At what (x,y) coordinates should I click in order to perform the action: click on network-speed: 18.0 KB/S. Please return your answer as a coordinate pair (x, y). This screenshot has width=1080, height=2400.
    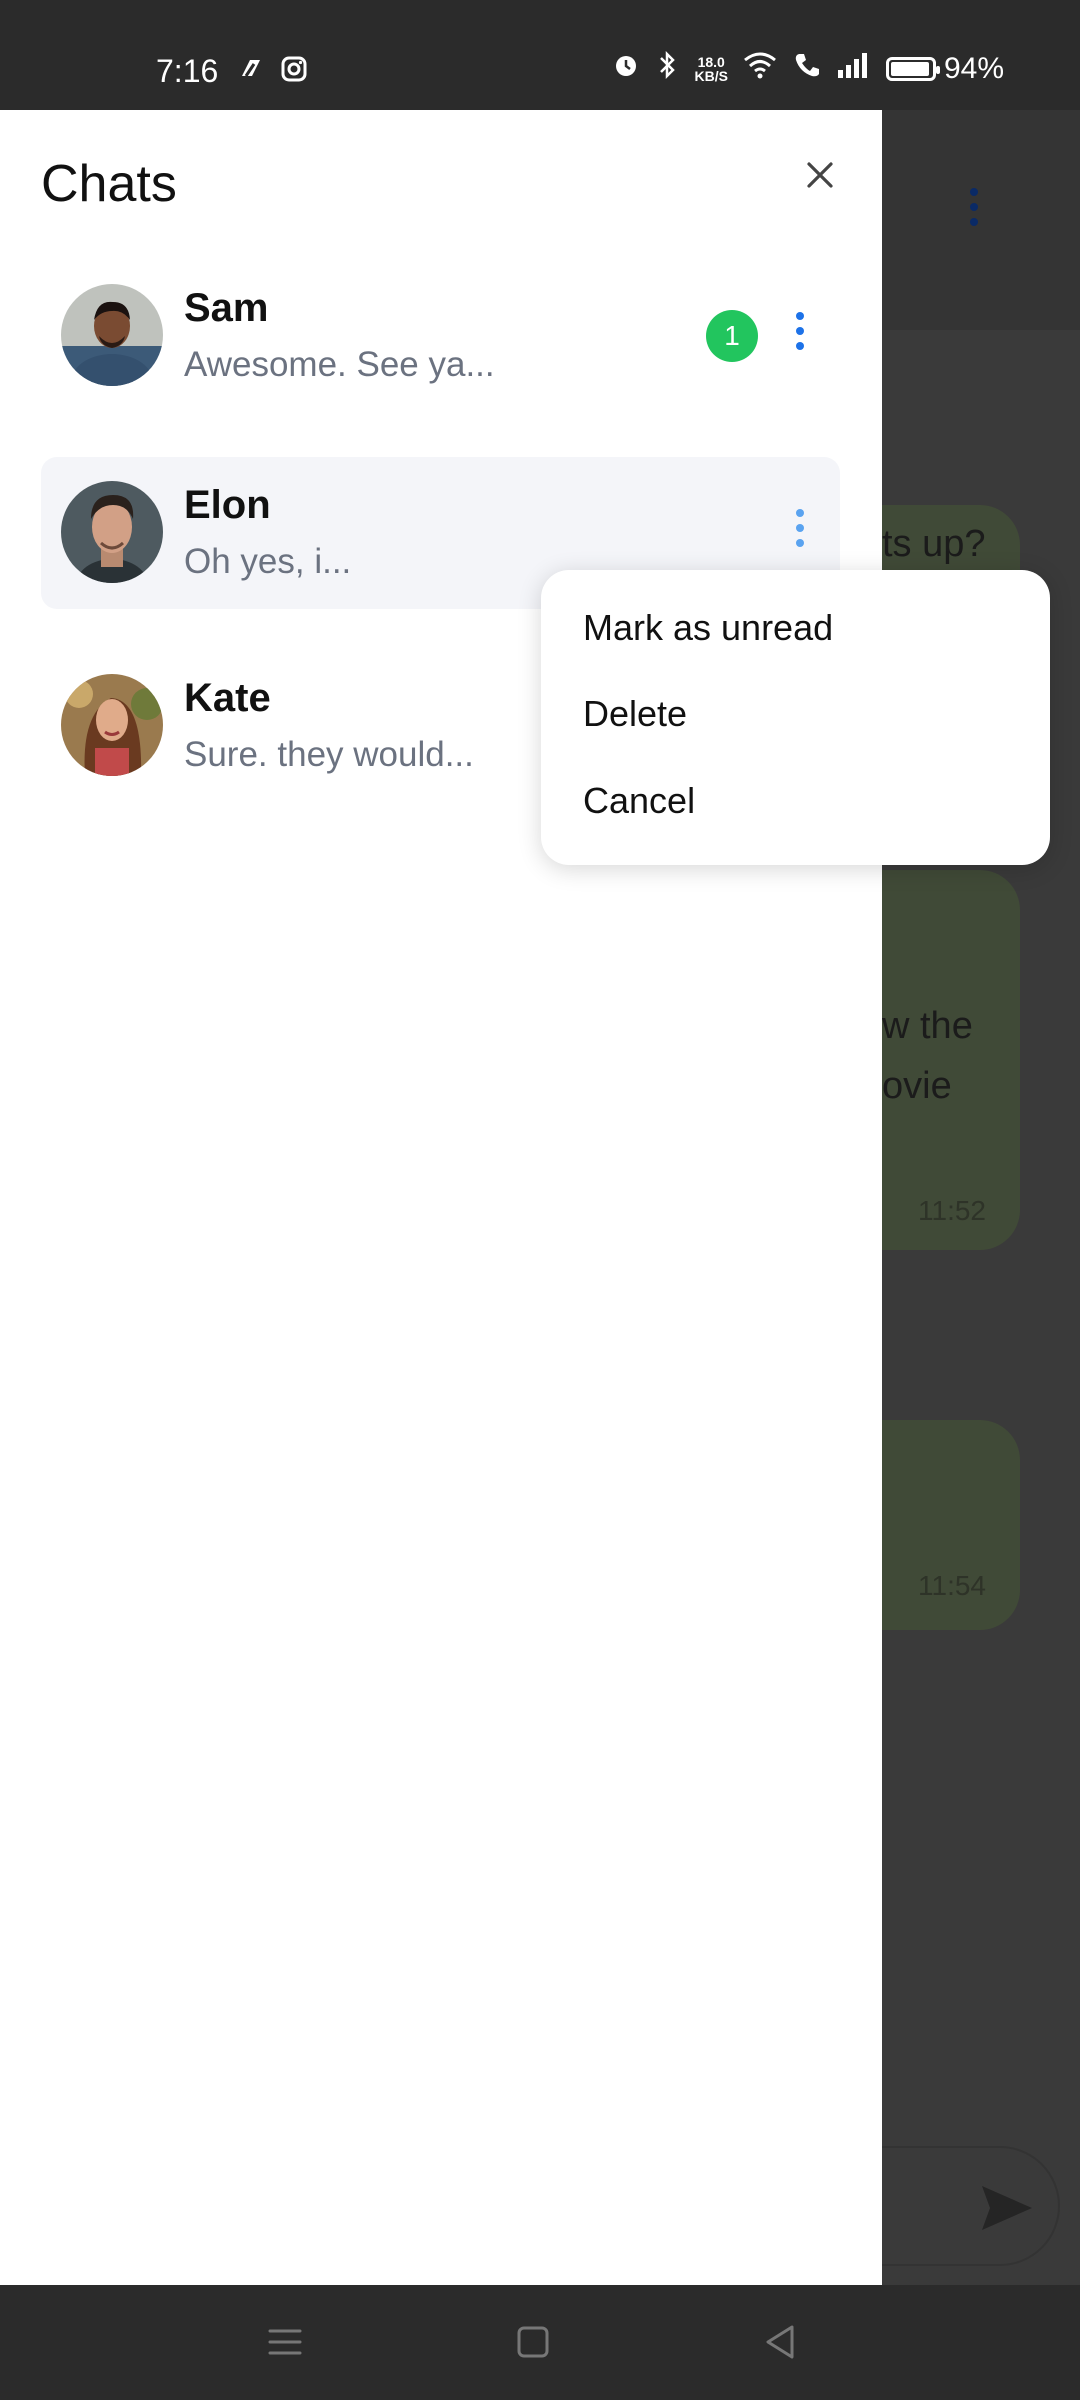
    Looking at the image, I should click on (711, 69).